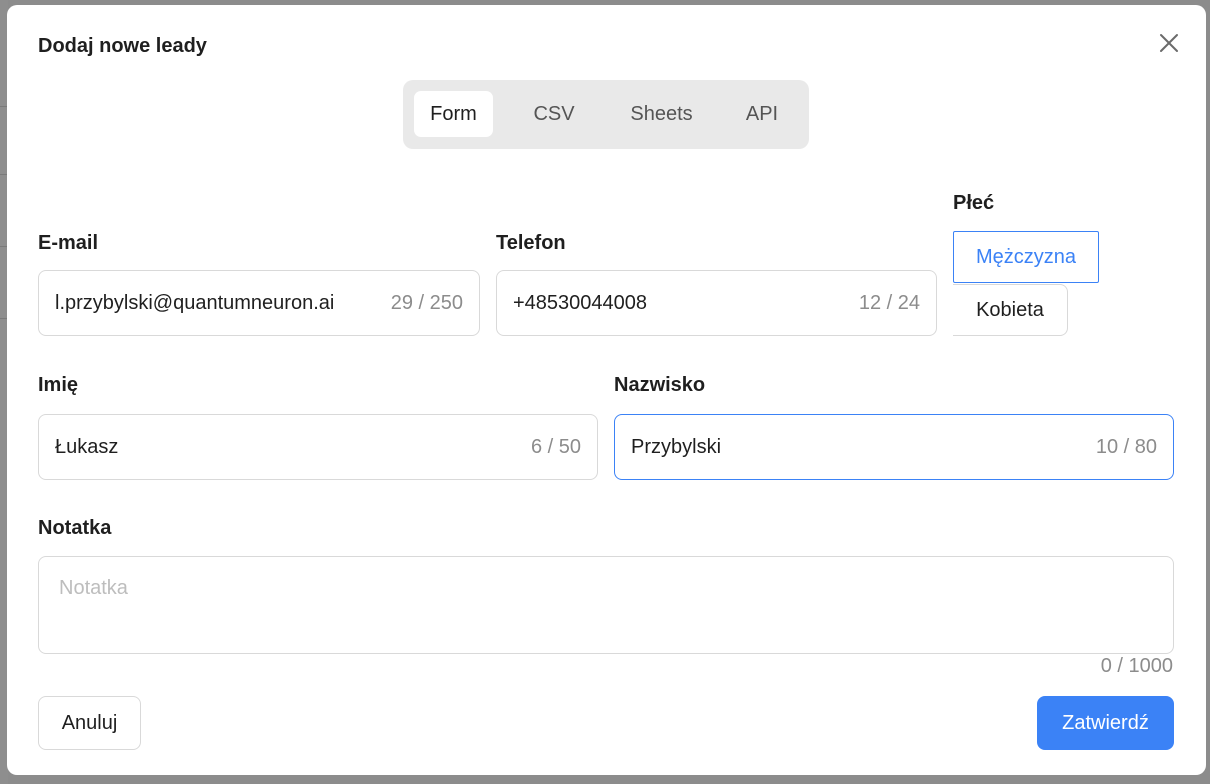  Describe the element at coordinates (894, 447) in the screenshot. I see `last-name-field: Przybylski 10 / 80` at that location.